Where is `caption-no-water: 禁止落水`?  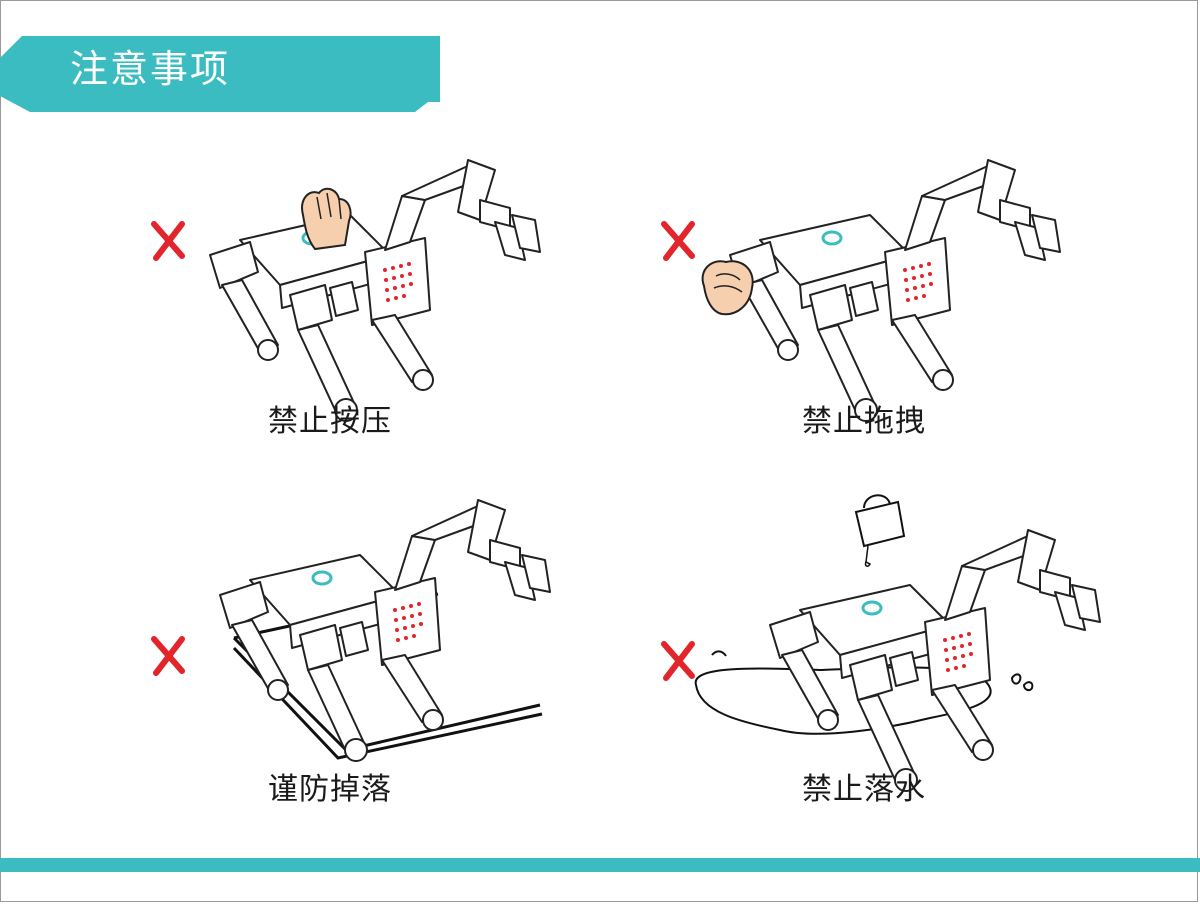
caption-no-water: 禁止落水 is located at coordinates (864, 789).